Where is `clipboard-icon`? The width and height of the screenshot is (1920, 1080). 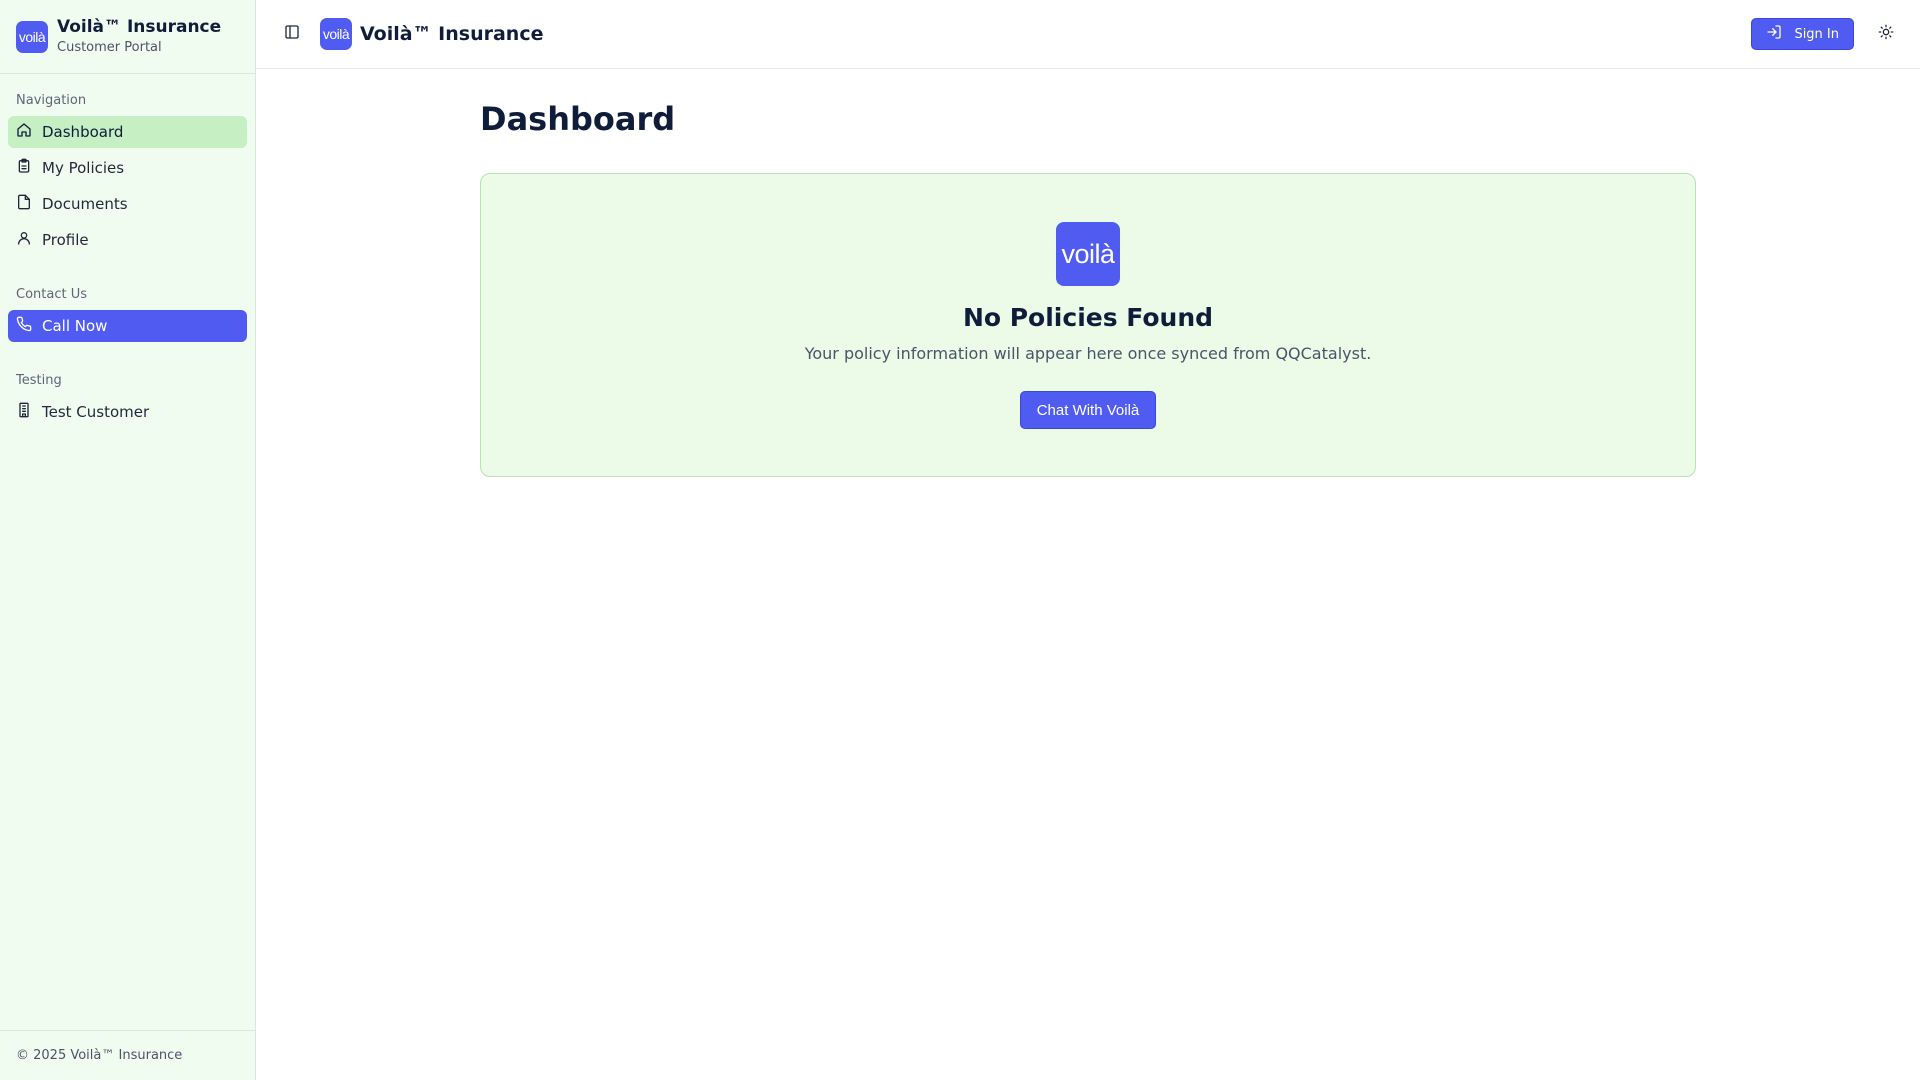
clipboard-icon is located at coordinates (24, 168).